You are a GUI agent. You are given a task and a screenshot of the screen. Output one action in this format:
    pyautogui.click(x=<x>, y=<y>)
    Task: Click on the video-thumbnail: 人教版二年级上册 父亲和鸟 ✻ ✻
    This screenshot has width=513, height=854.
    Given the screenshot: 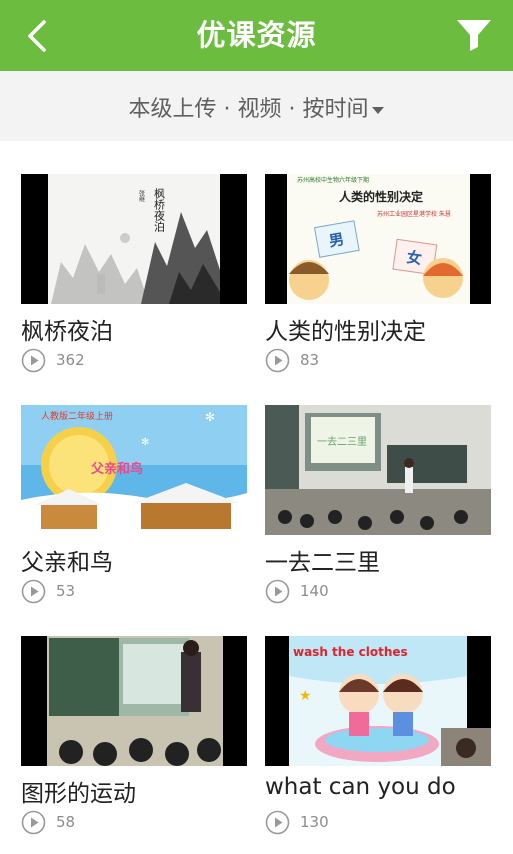 What is the action you would take?
    pyautogui.click(x=134, y=470)
    